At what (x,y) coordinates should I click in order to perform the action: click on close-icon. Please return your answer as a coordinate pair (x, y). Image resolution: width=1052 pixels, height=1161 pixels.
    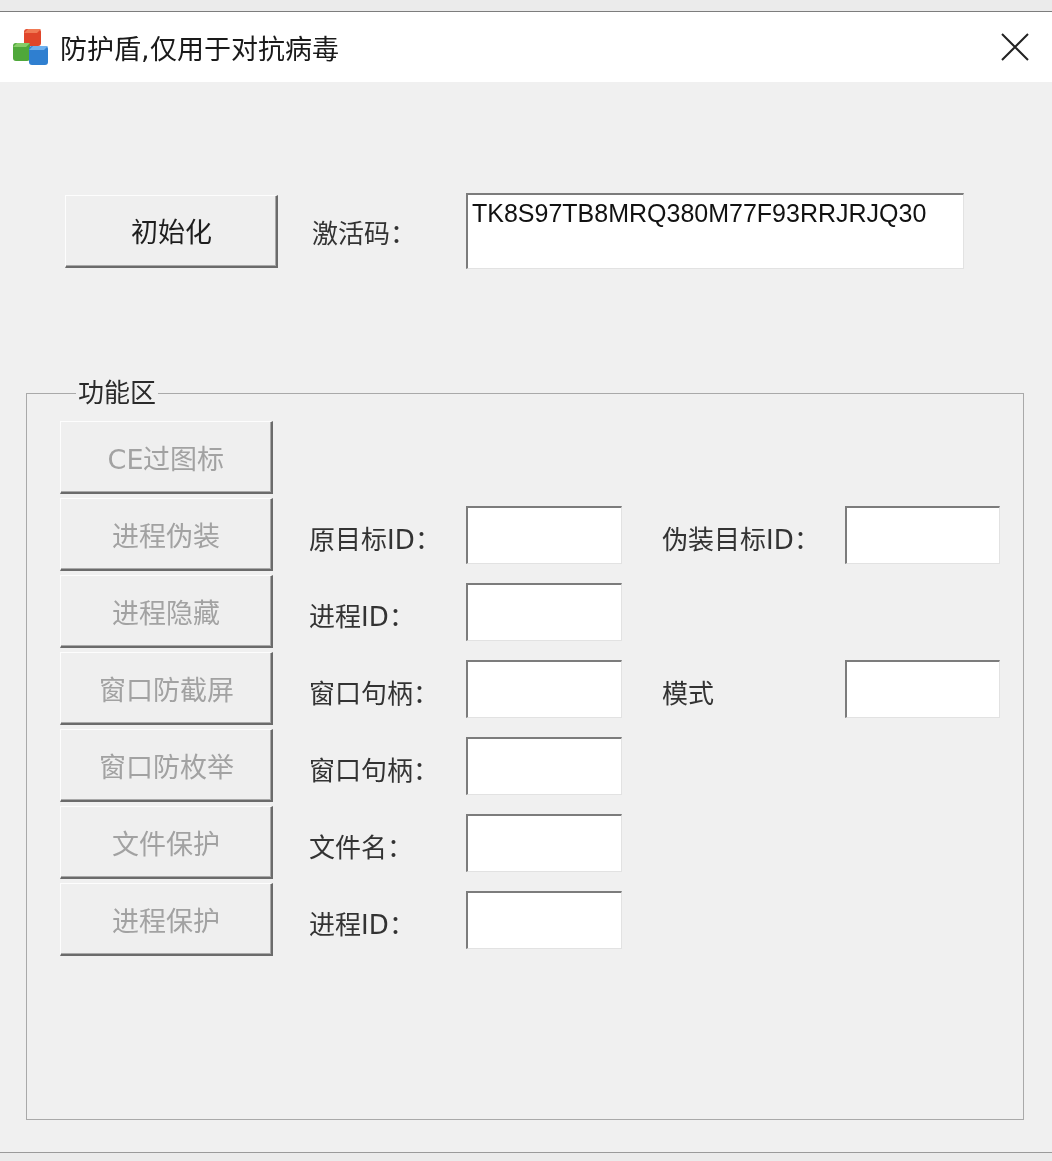
    Looking at the image, I should click on (1015, 47).